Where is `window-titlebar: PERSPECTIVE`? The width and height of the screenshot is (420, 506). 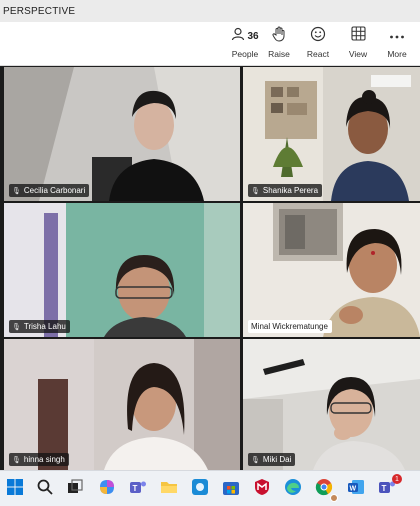
window-titlebar: PERSPECTIVE is located at coordinates (210, 11).